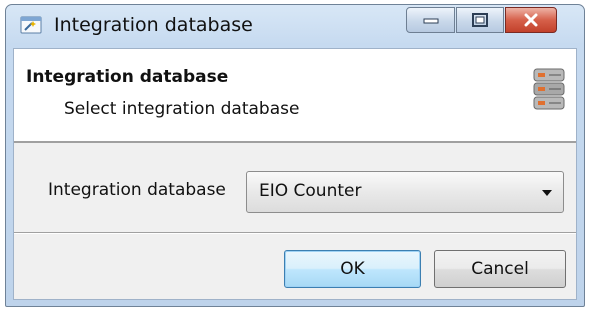 The height and width of the screenshot is (311, 590). Describe the element at coordinates (500, 269) in the screenshot. I see `cancel-button: Cancel` at that location.